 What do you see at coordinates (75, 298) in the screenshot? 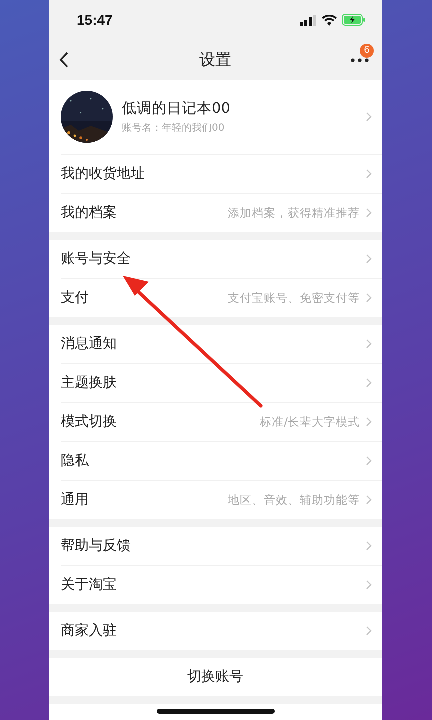
I see `row-label: 支付` at bounding box center [75, 298].